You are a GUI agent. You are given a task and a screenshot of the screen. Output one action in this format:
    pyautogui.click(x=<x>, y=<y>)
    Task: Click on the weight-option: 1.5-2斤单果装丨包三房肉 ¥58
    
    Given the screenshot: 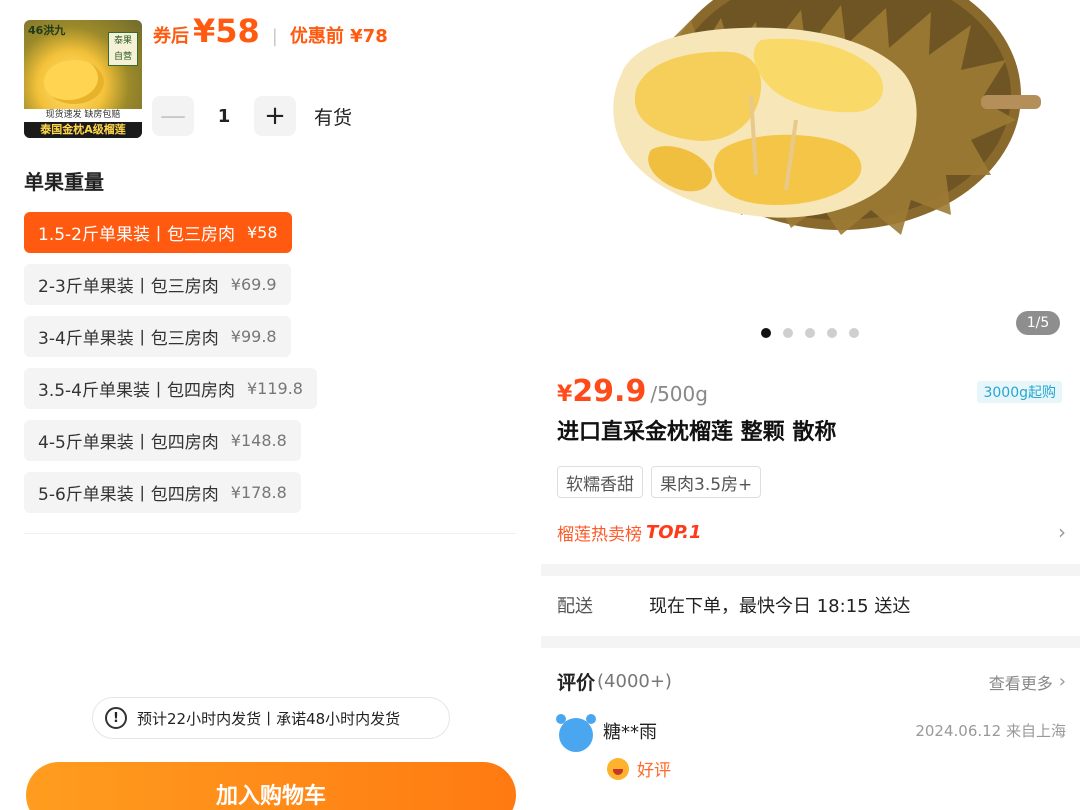 What is the action you would take?
    pyautogui.click(x=158, y=232)
    